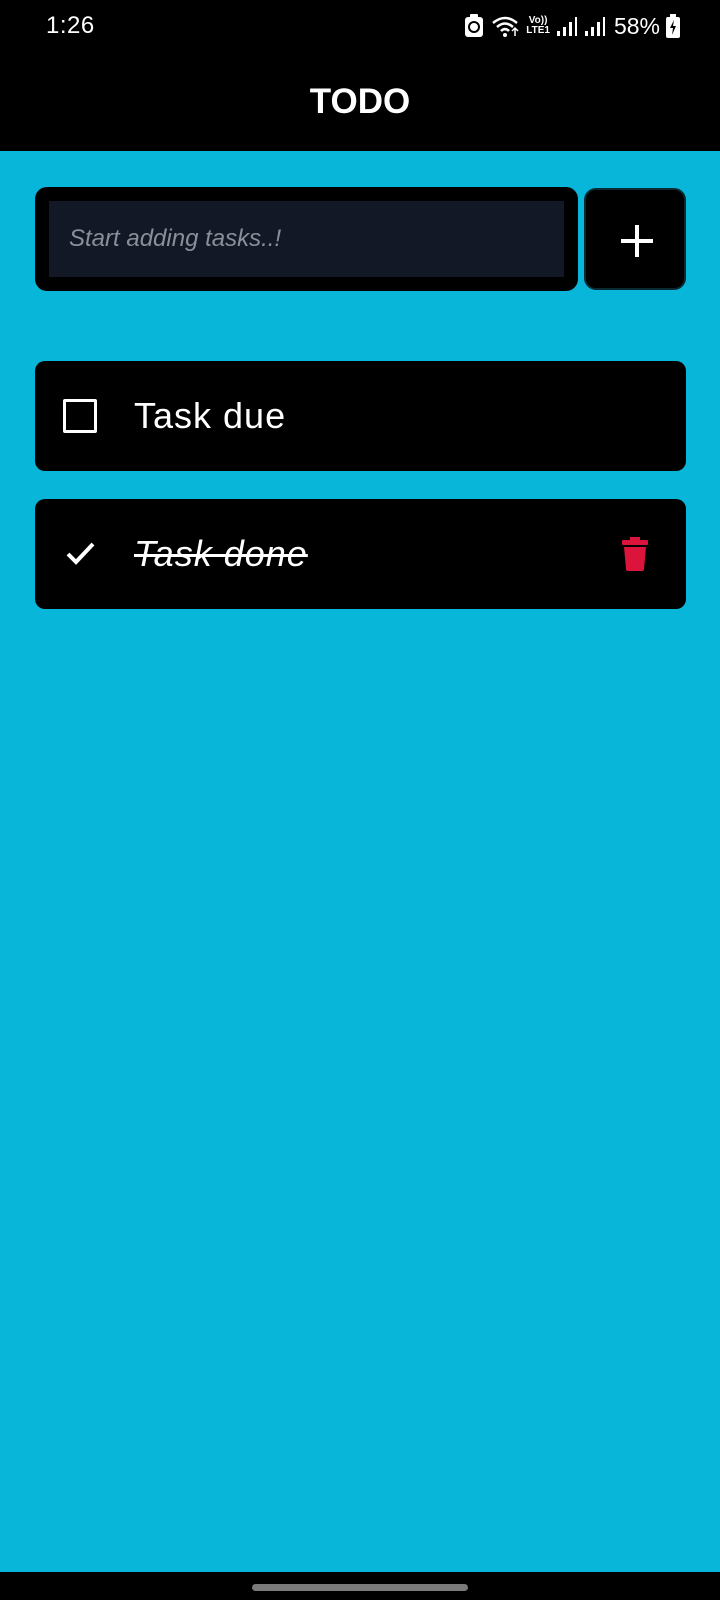 The height and width of the screenshot is (1600, 720). I want to click on status-time: 1:26, so click(70, 25).